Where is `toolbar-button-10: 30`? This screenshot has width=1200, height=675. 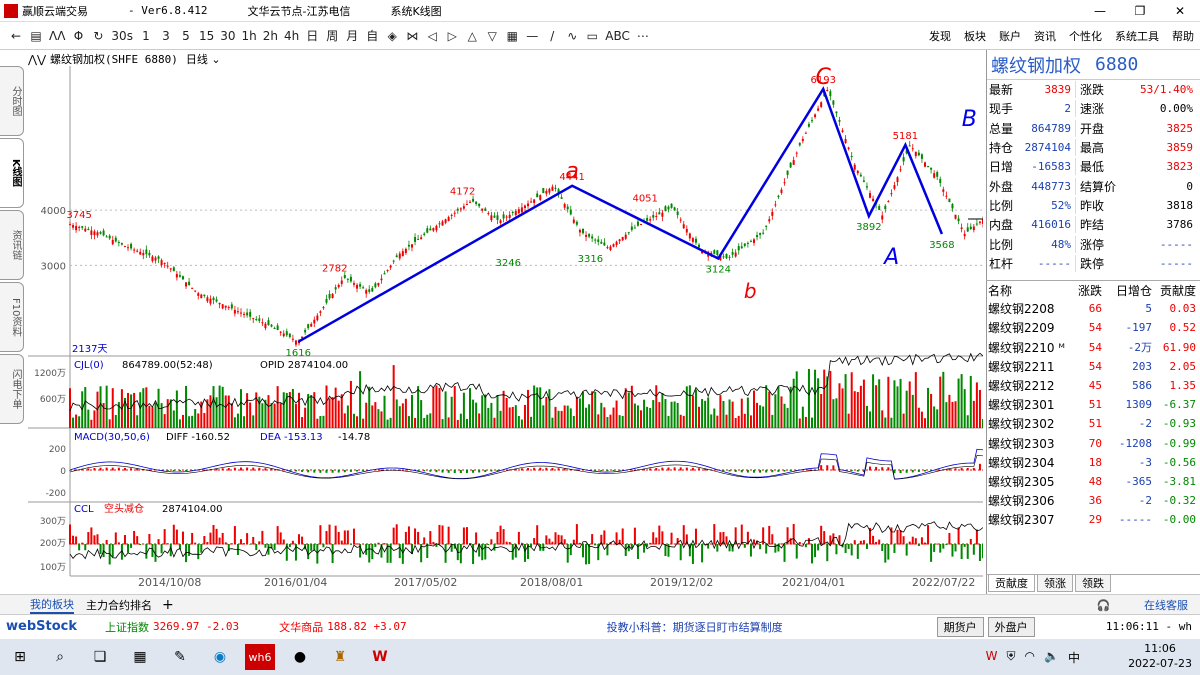
toolbar-button-10: 30 is located at coordinates (227, 36).